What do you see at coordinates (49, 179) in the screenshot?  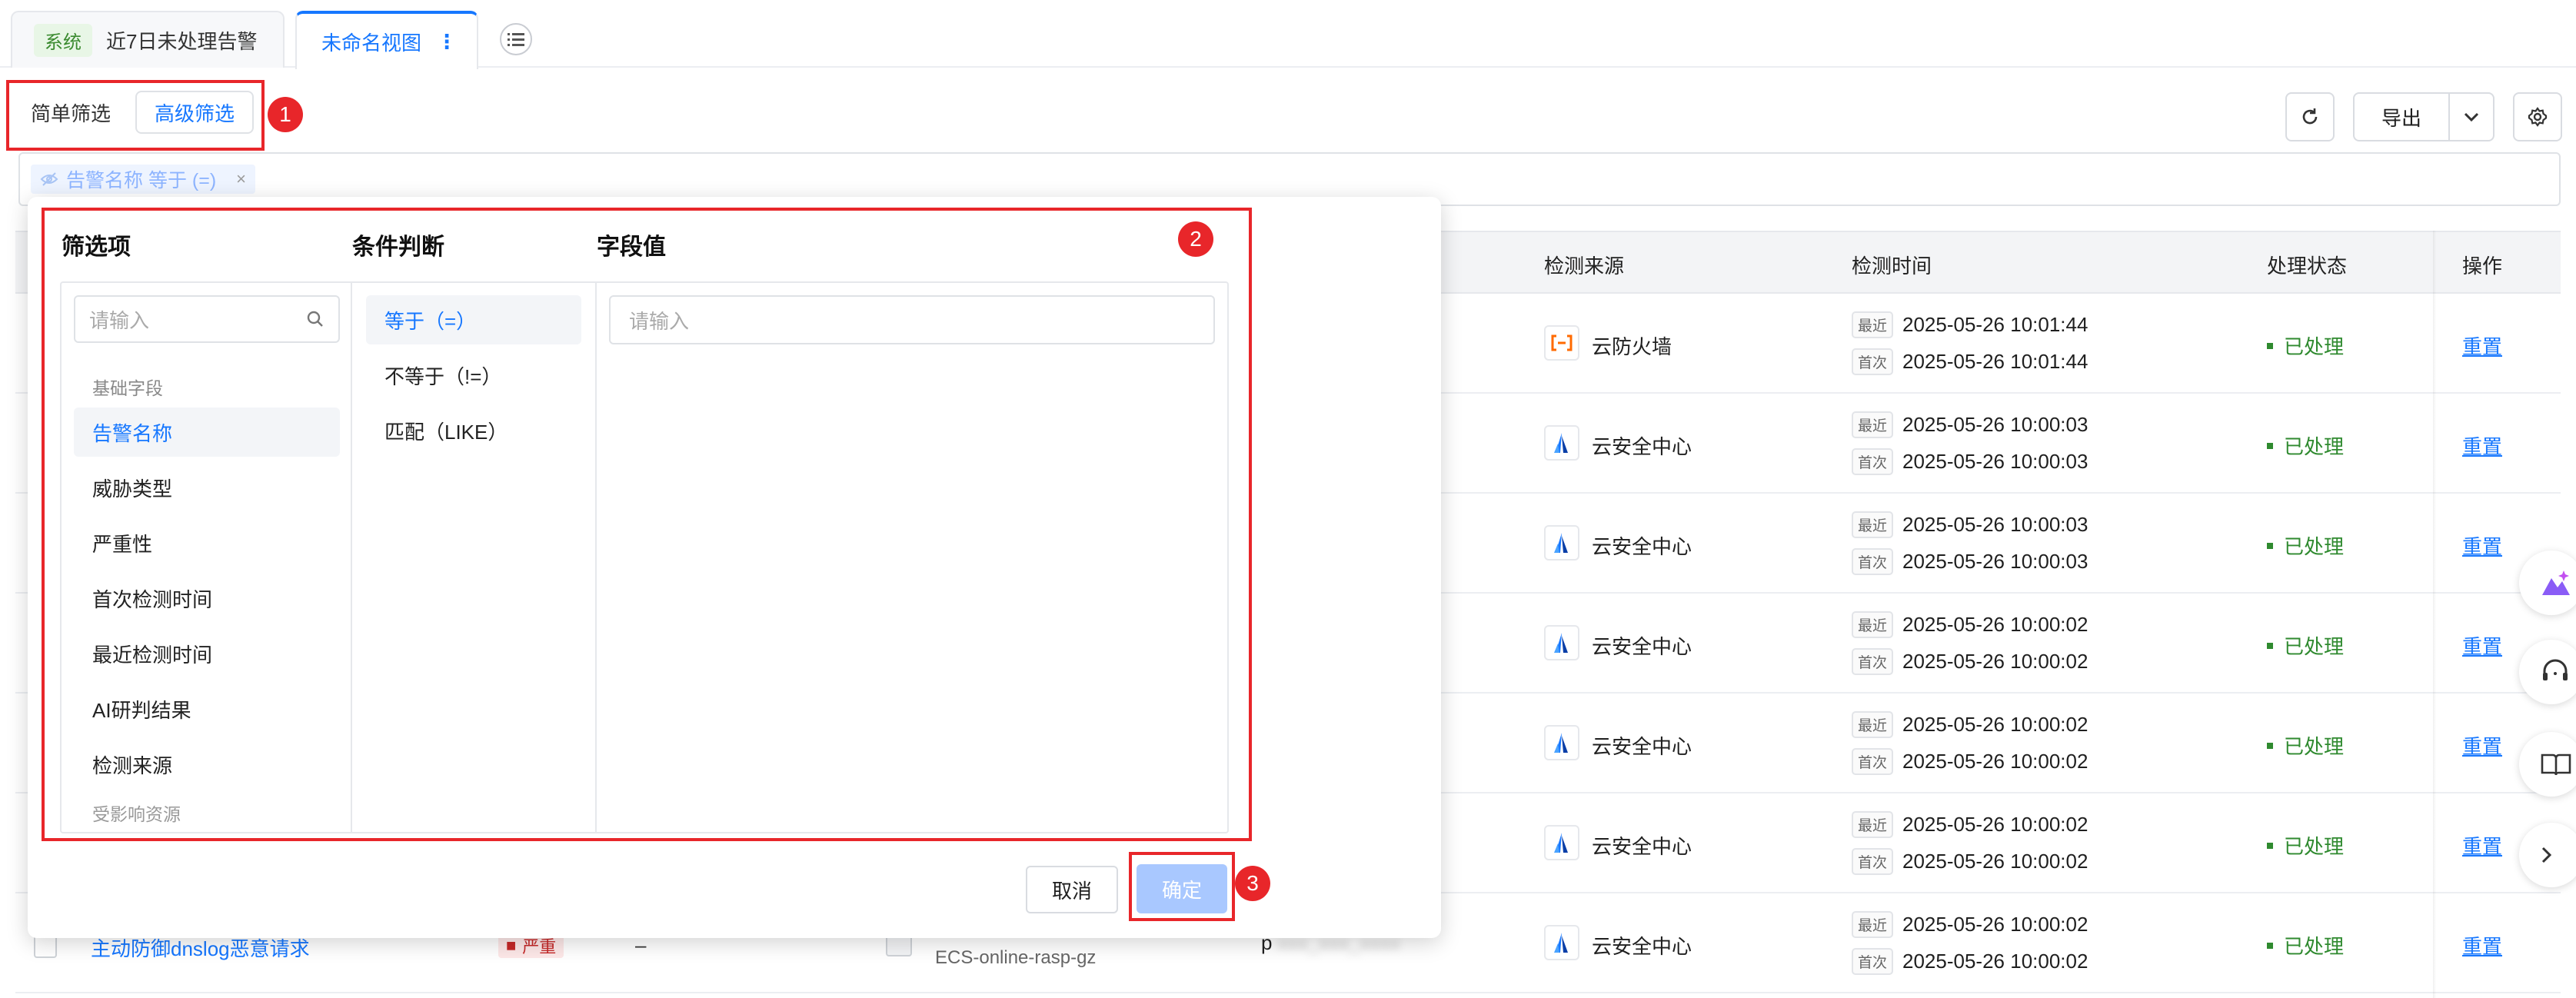 I see `eye-off-icon` at bounding box center [49, 179].